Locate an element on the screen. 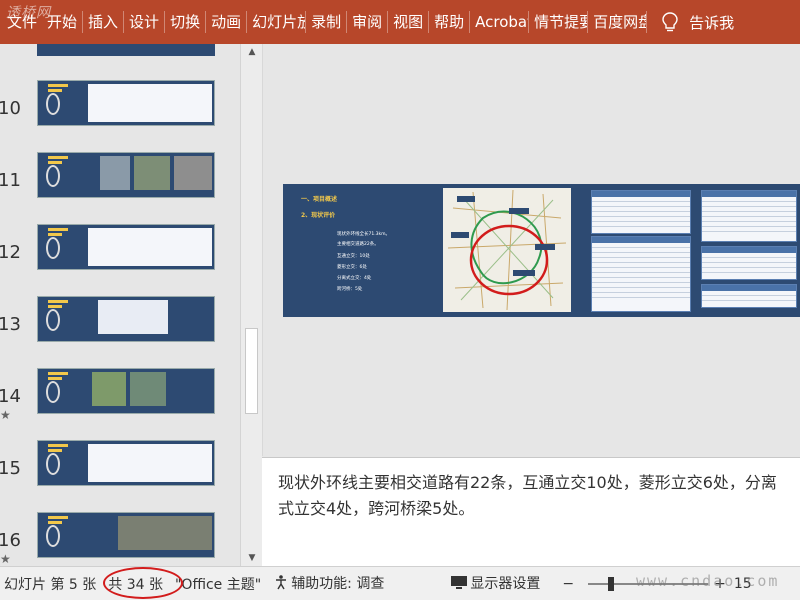  accessibility-button: 辅助功能: 调查 is located at coordinates (328, 583).